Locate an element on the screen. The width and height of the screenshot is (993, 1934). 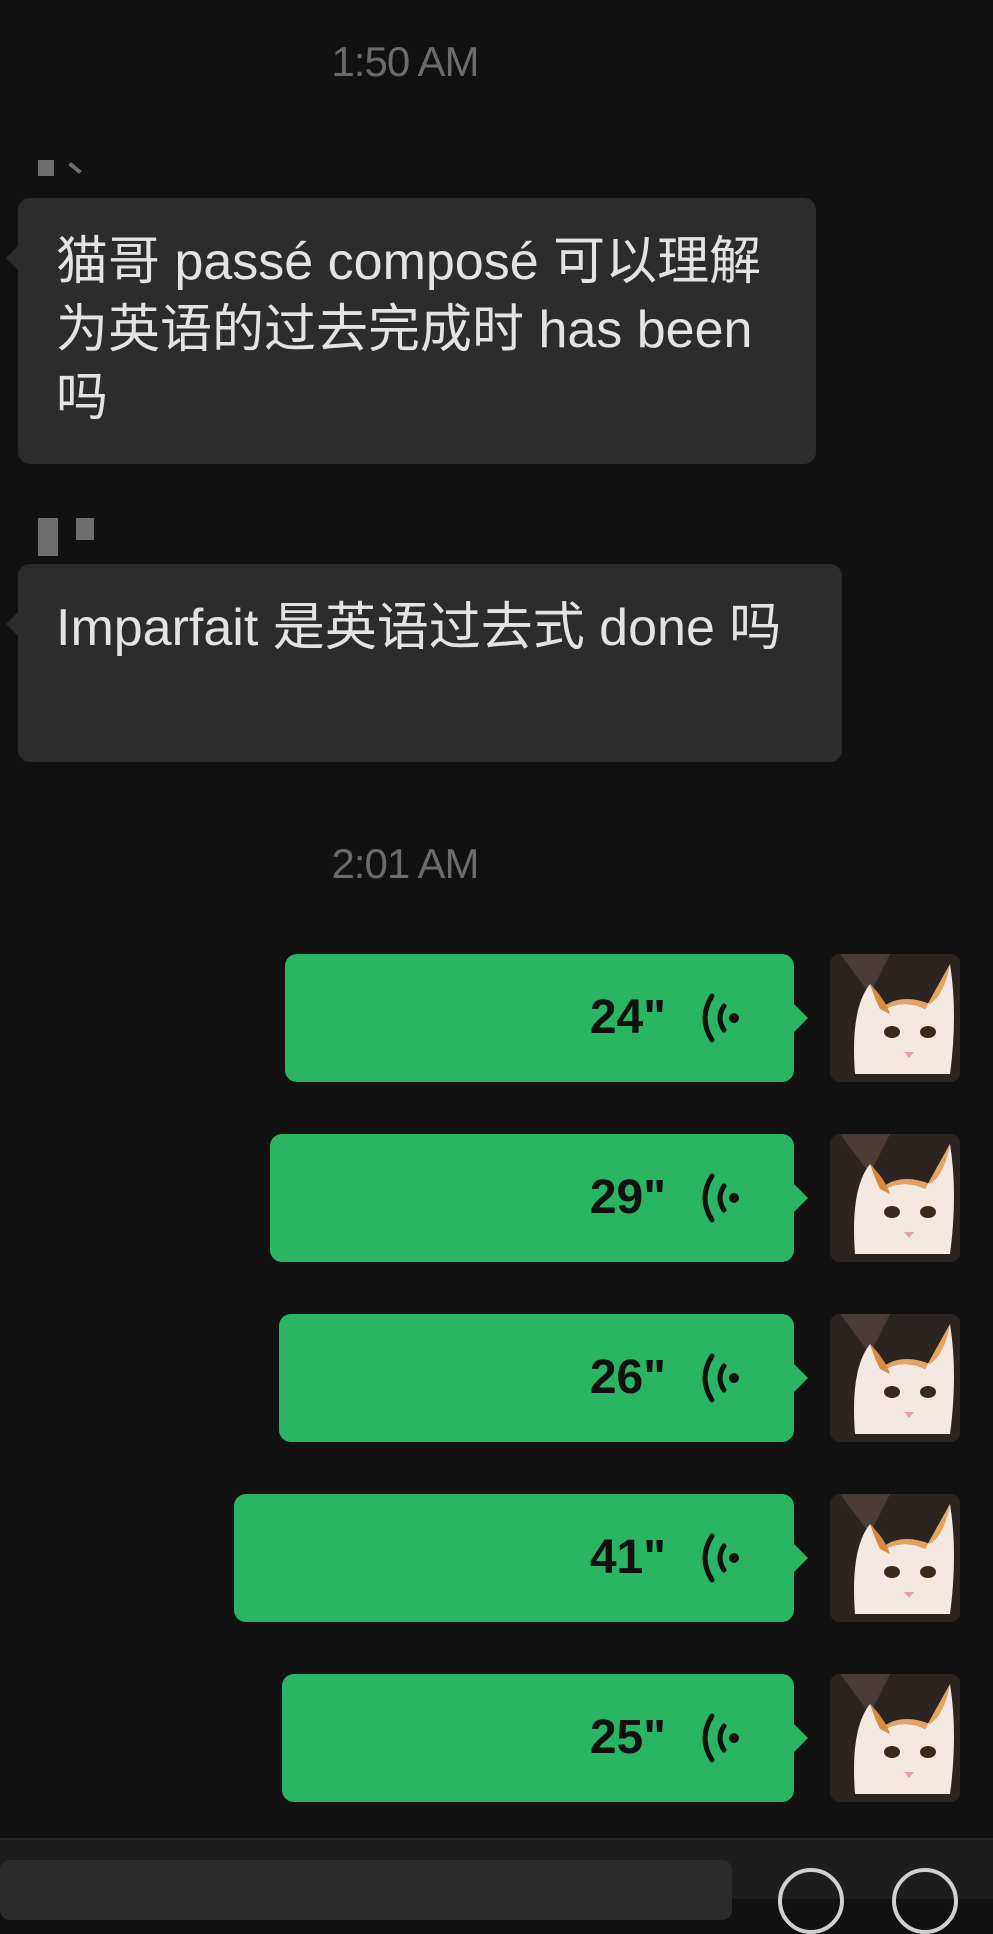
timestamp: 1:50 AM is located at coordinates (405, 61).